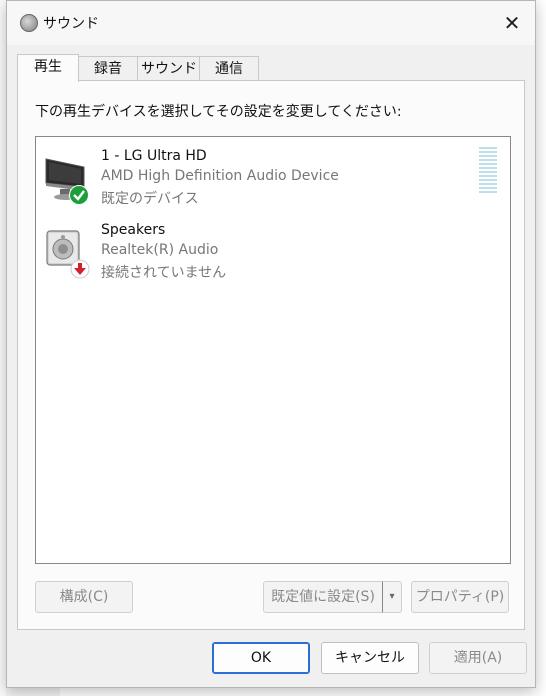 The width and height of the screenshot is (546, 696). I want to click on properties-button: プロパティ(P), so click(460, 597).